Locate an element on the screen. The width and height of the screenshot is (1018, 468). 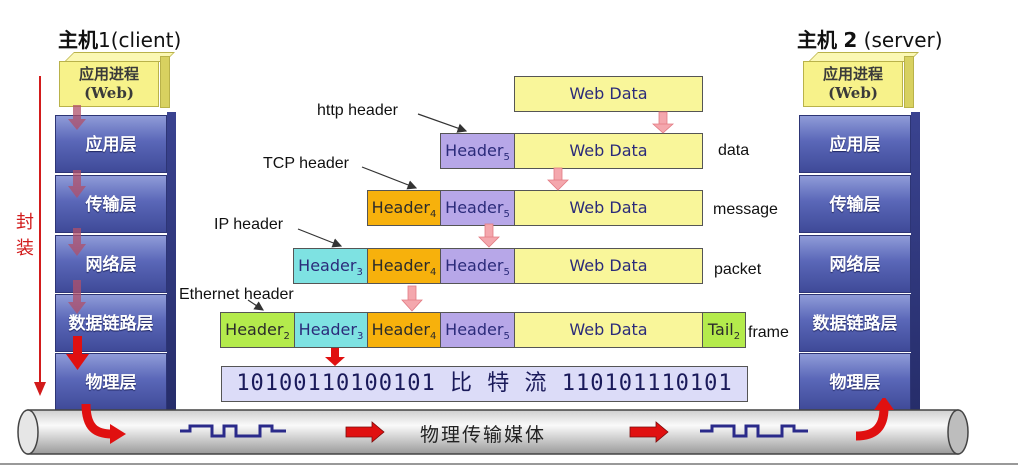
bit-stream: 10100110100101 比 特 流 110101110101 is located at coordinates (484, 384).